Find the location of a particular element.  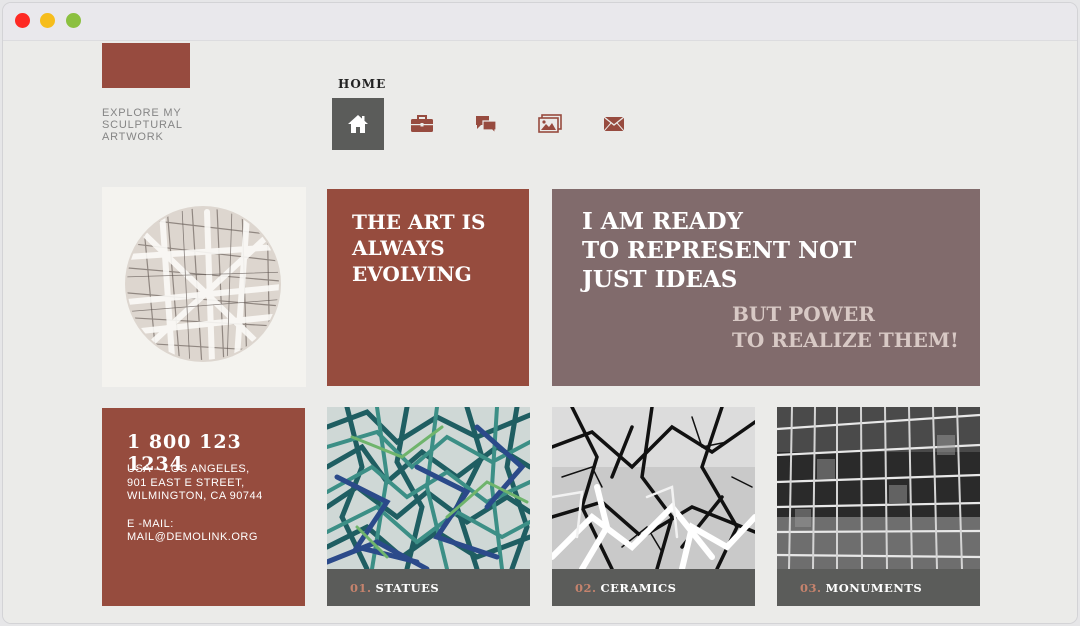

gallery-card-monuments: 03. MONUMENTS is located at coordinates (878, 507).